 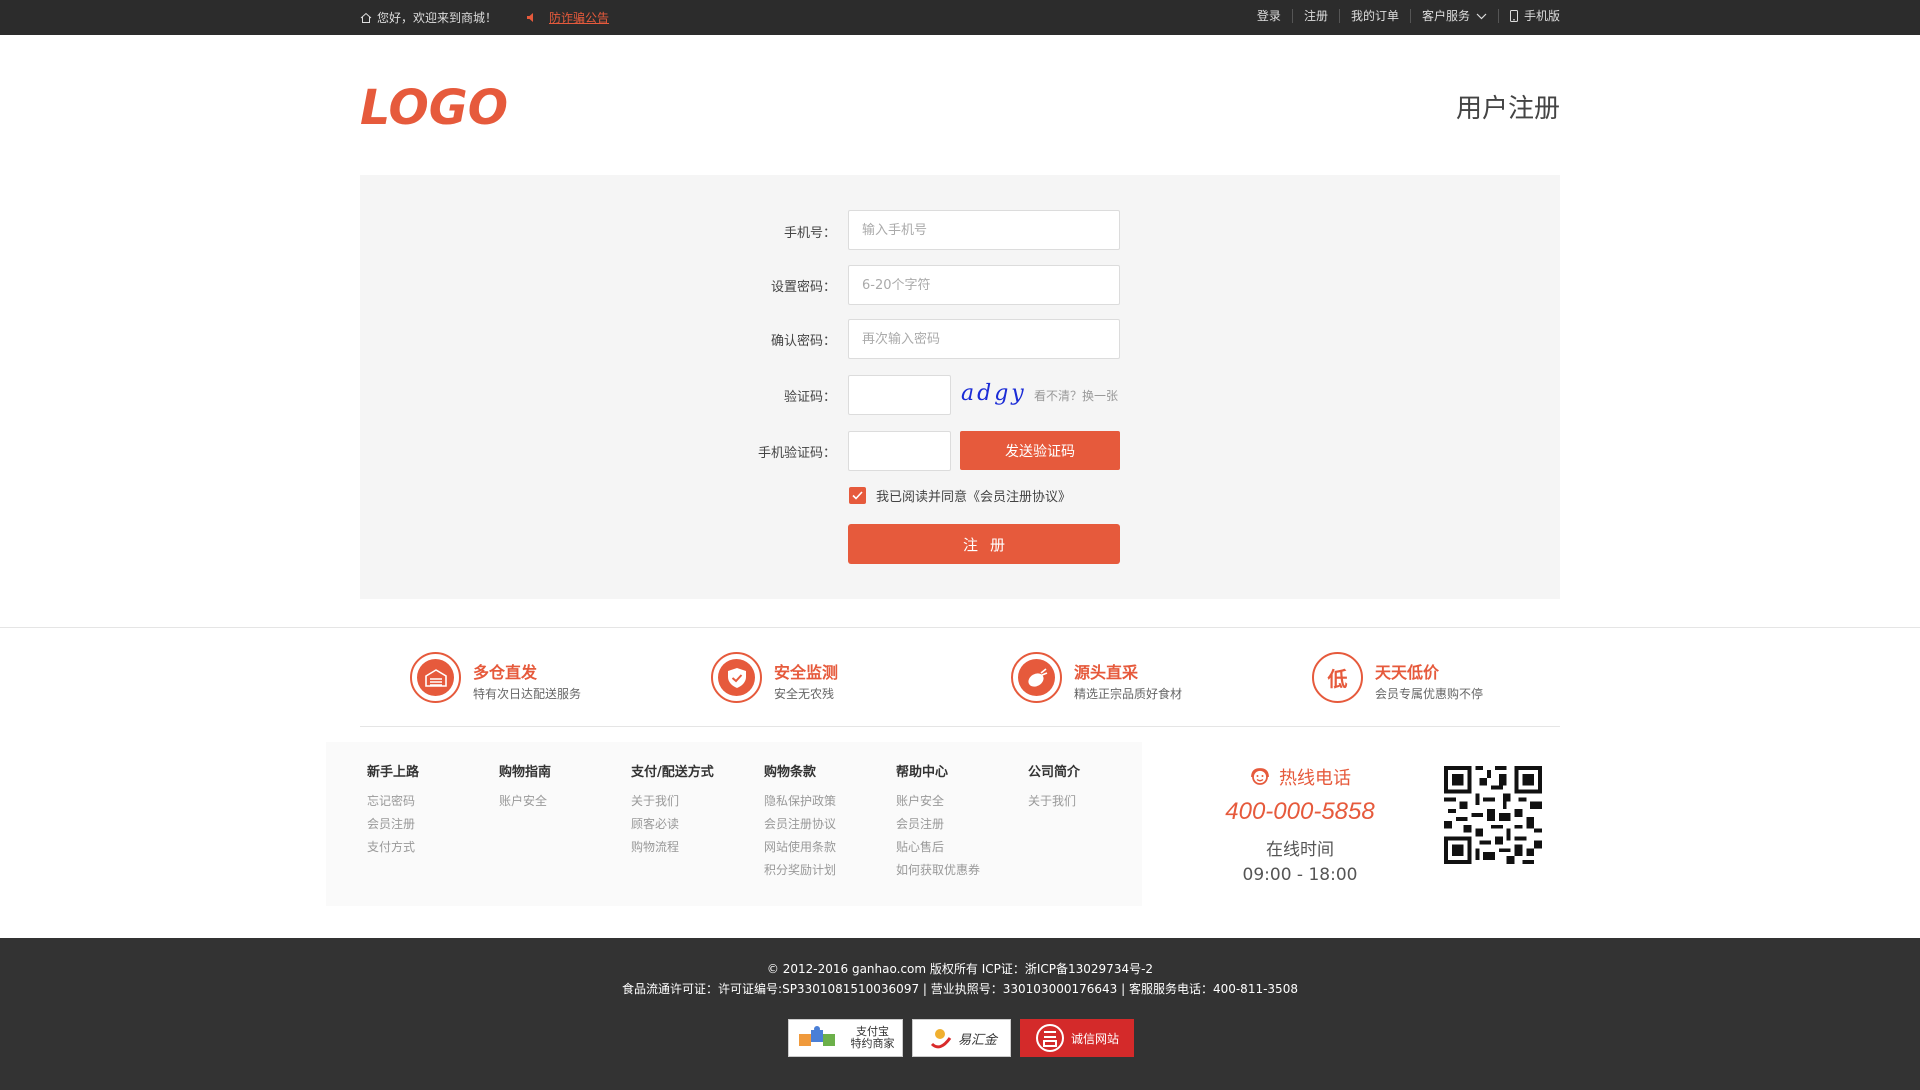 What do you see at coordinates (393, 772) in the screenshot?
I see `footer-column-title: 新手上路` at bounding box center [393, 772].